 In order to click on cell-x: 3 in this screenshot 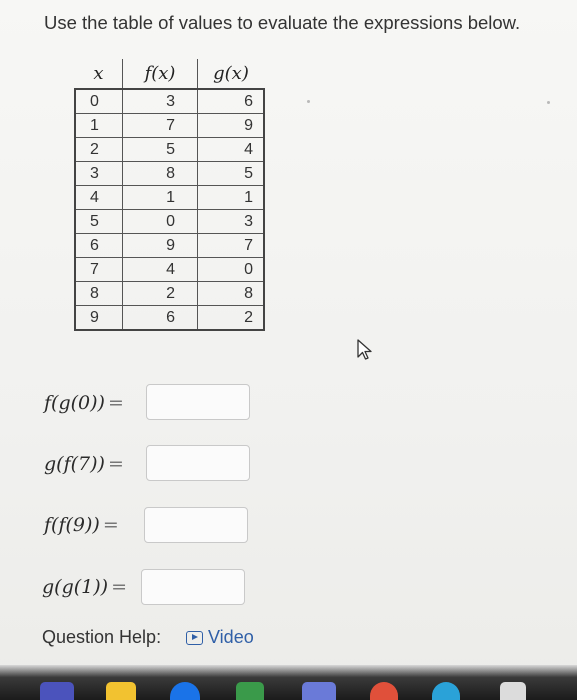, I will do `click(98, 173)`.